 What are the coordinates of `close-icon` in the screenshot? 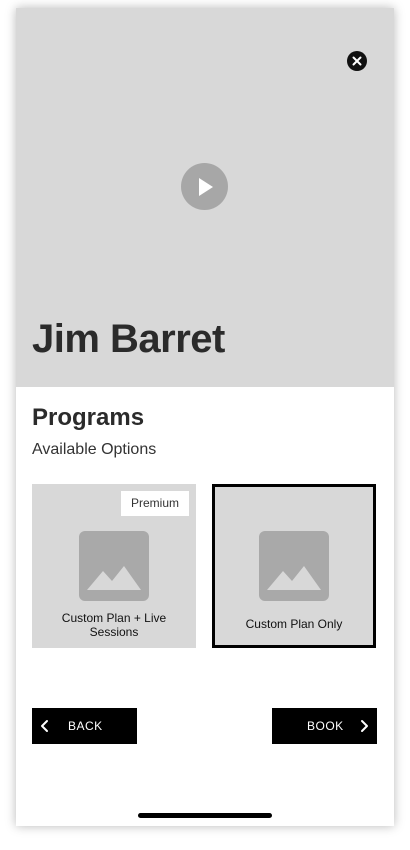 It's located at (357, 61).